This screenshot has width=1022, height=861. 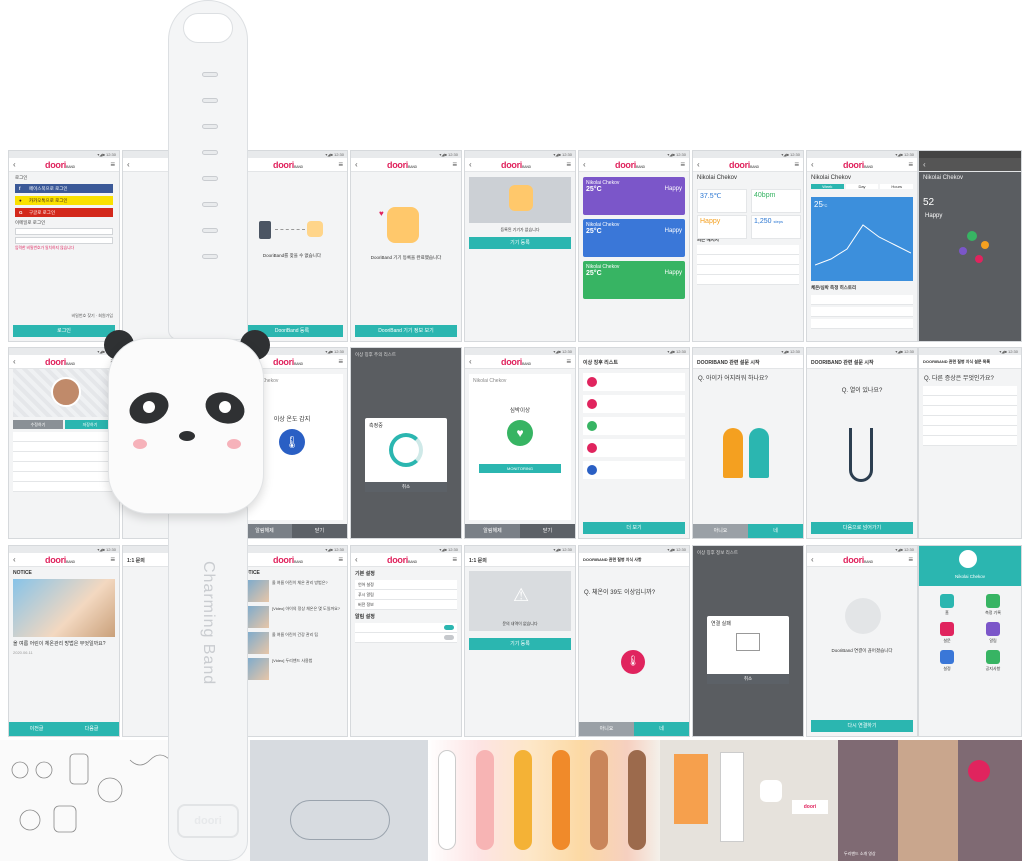 I want to click on toggle-on, so click(x=449, y=627).